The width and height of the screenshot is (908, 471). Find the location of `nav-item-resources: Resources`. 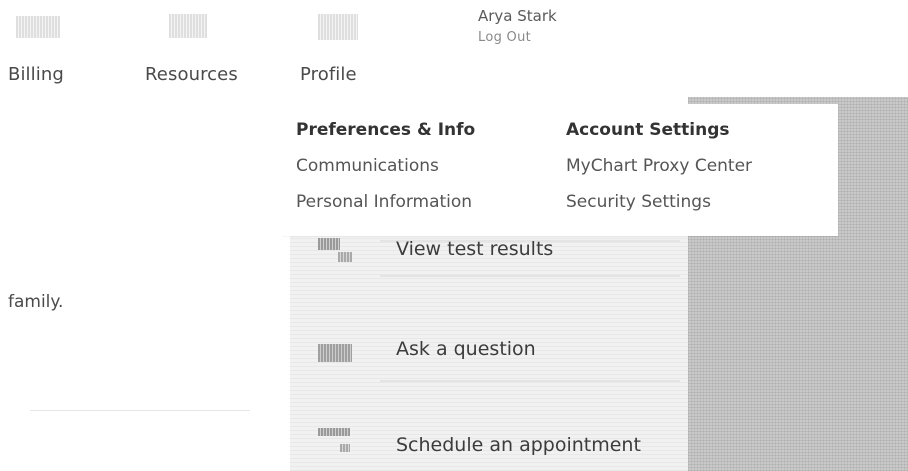

nav-item-resources: Resources is located at coordinates (200, 51).